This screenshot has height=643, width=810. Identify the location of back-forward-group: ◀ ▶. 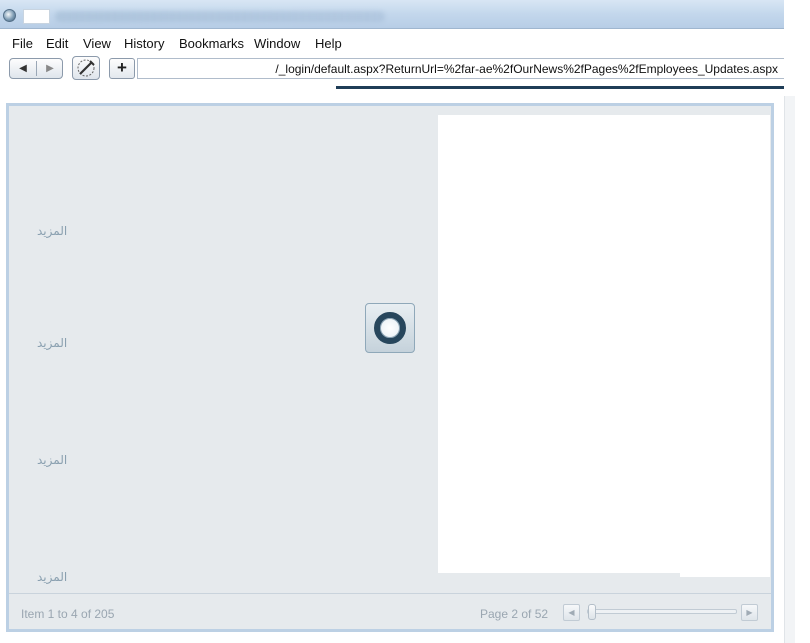
(36, 68).